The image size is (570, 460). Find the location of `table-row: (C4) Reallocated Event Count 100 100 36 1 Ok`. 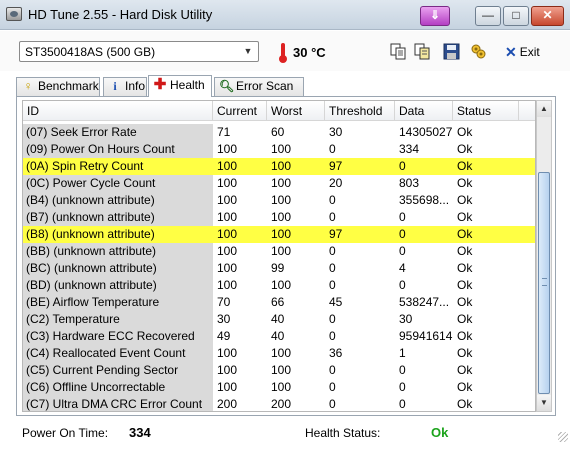

table-row: (C4) Reallocated Event Count 100 100 36 1 Ok is located at coordinates (279, 353).